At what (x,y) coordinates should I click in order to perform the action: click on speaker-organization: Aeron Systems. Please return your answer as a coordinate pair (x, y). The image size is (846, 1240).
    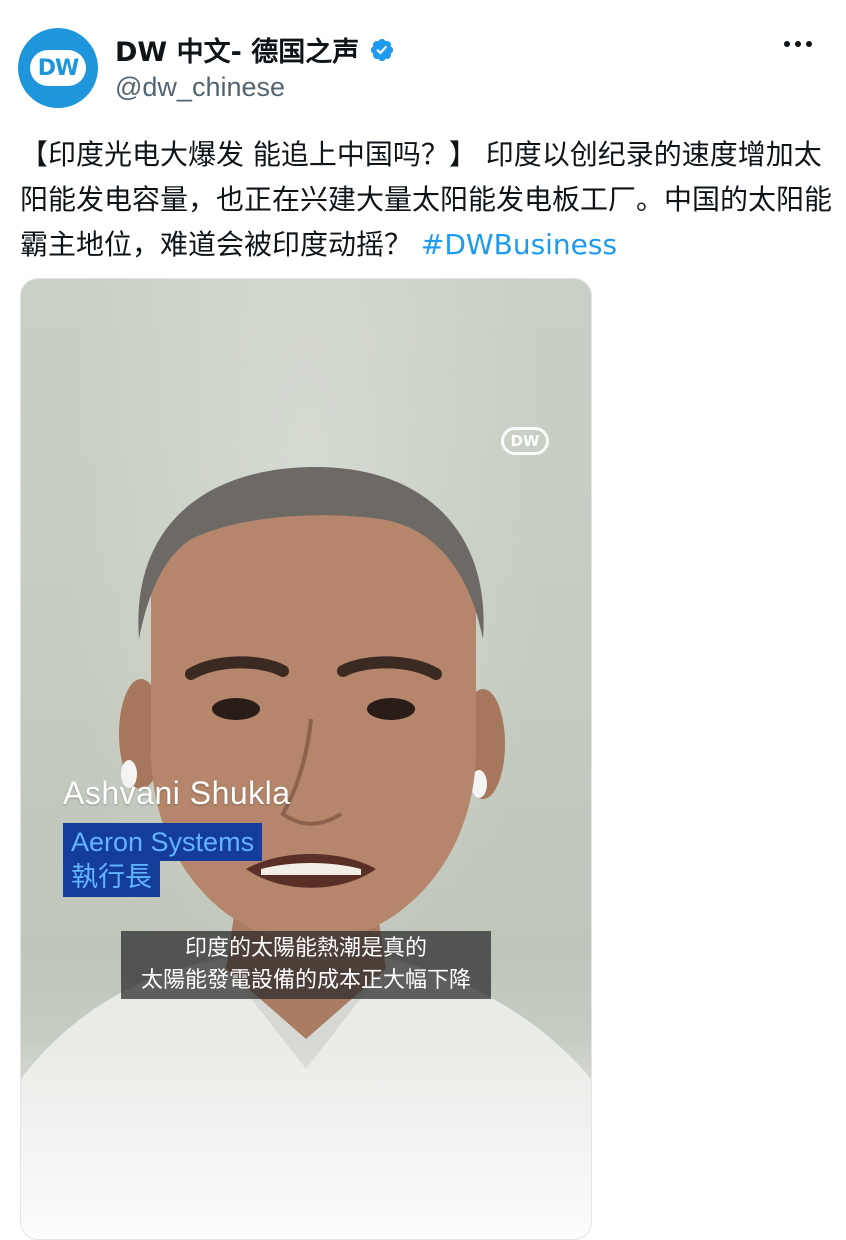
    Looking at the image, I should click on (163, 842).